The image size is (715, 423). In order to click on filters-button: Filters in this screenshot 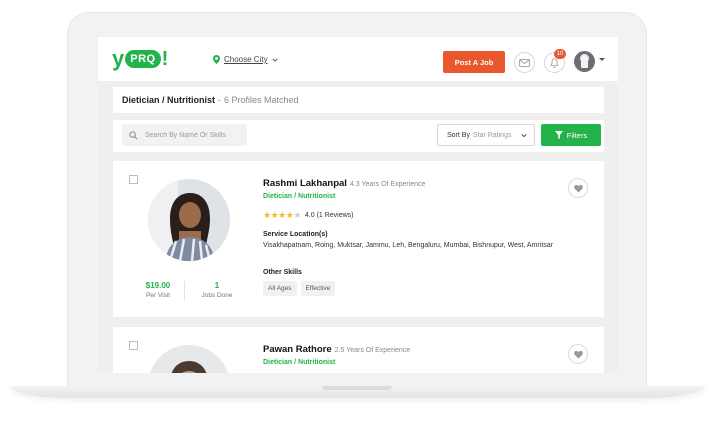, I will do `click(571, 135)`.